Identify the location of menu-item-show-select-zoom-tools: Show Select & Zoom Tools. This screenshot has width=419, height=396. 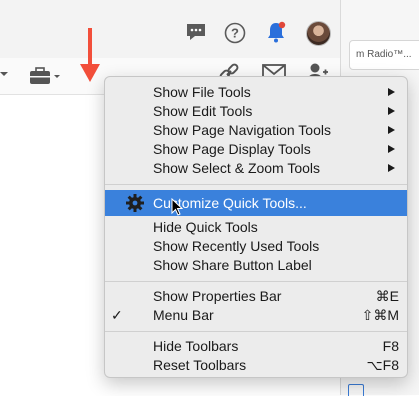
(256, 168).